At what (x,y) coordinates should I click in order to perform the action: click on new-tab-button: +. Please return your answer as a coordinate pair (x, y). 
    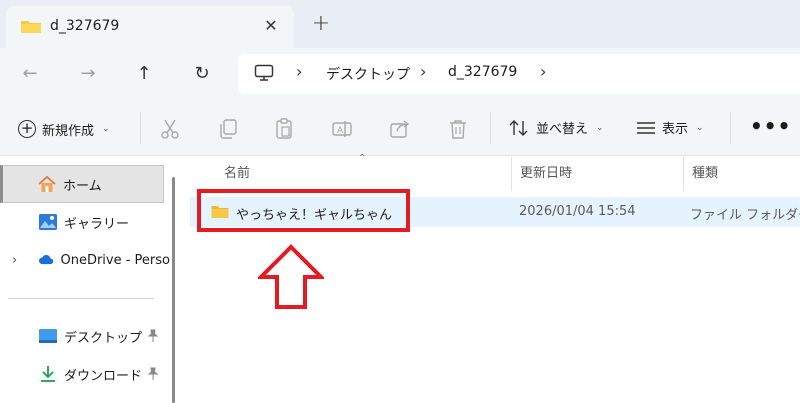
    Looking at the image, I should click on (321, 24).